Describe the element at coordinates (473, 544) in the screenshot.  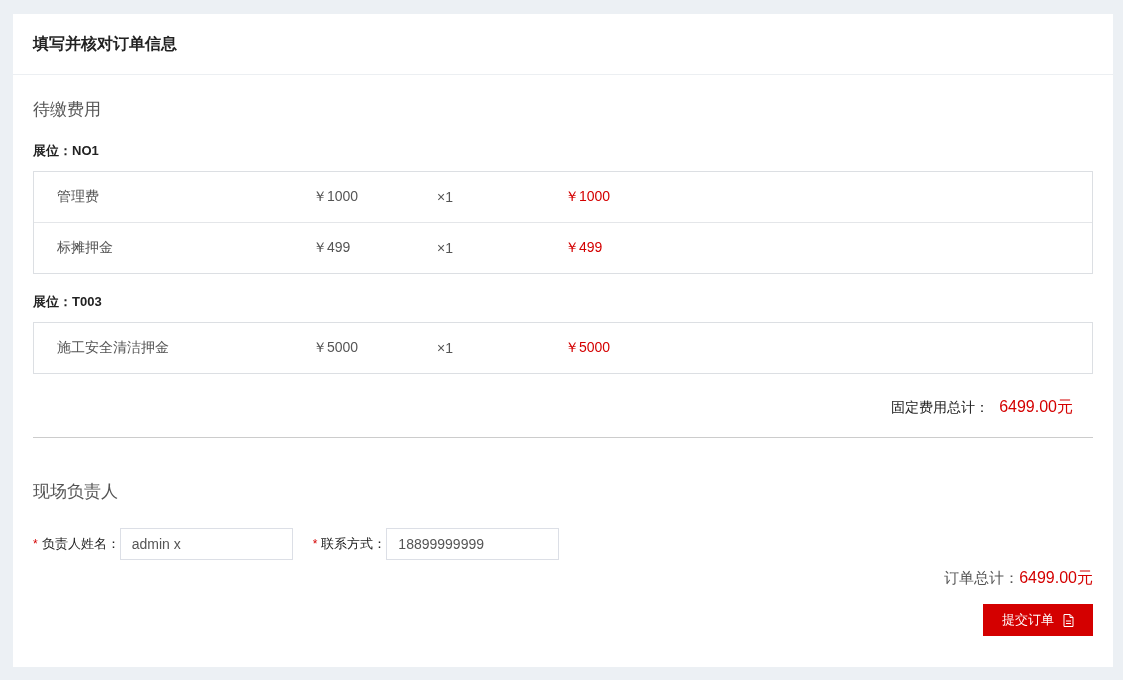
I see `input-field: 18899999999` at that location.